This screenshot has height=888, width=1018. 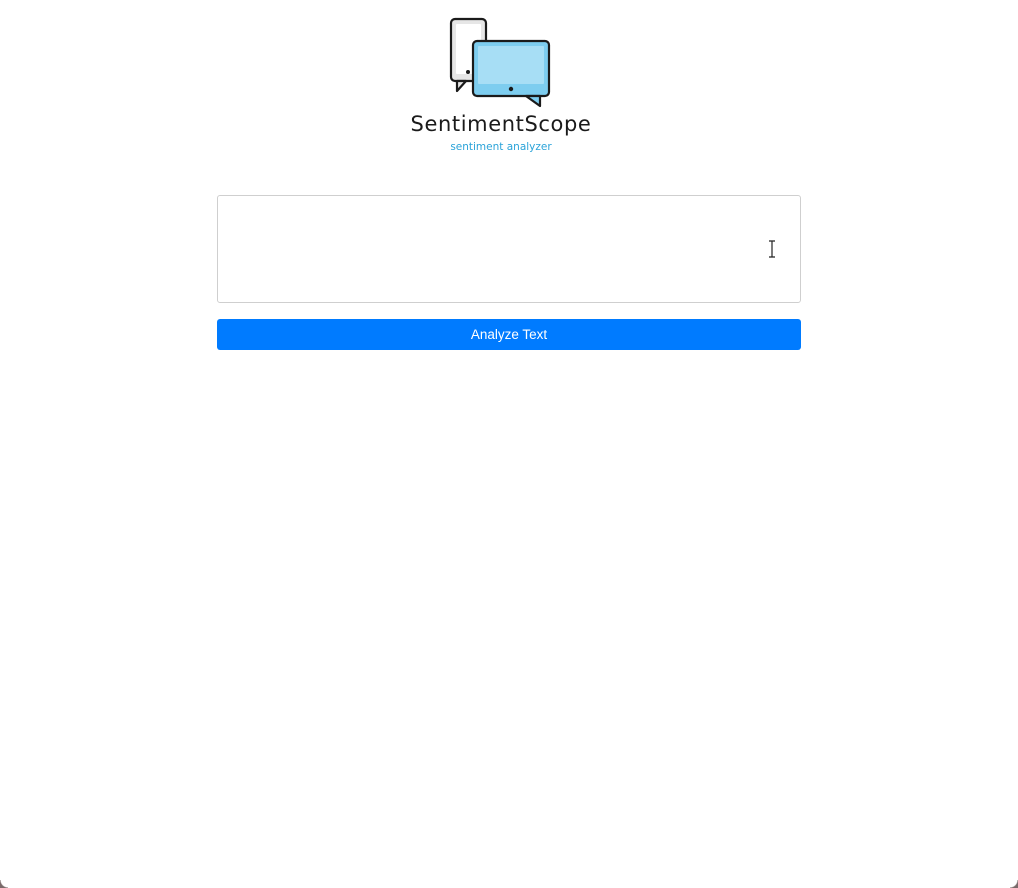 What do you see at coordinates (509, 334) in the screenshot?
I see `analyze-text-button: Analyze Text` at bounding box center [509, 334].